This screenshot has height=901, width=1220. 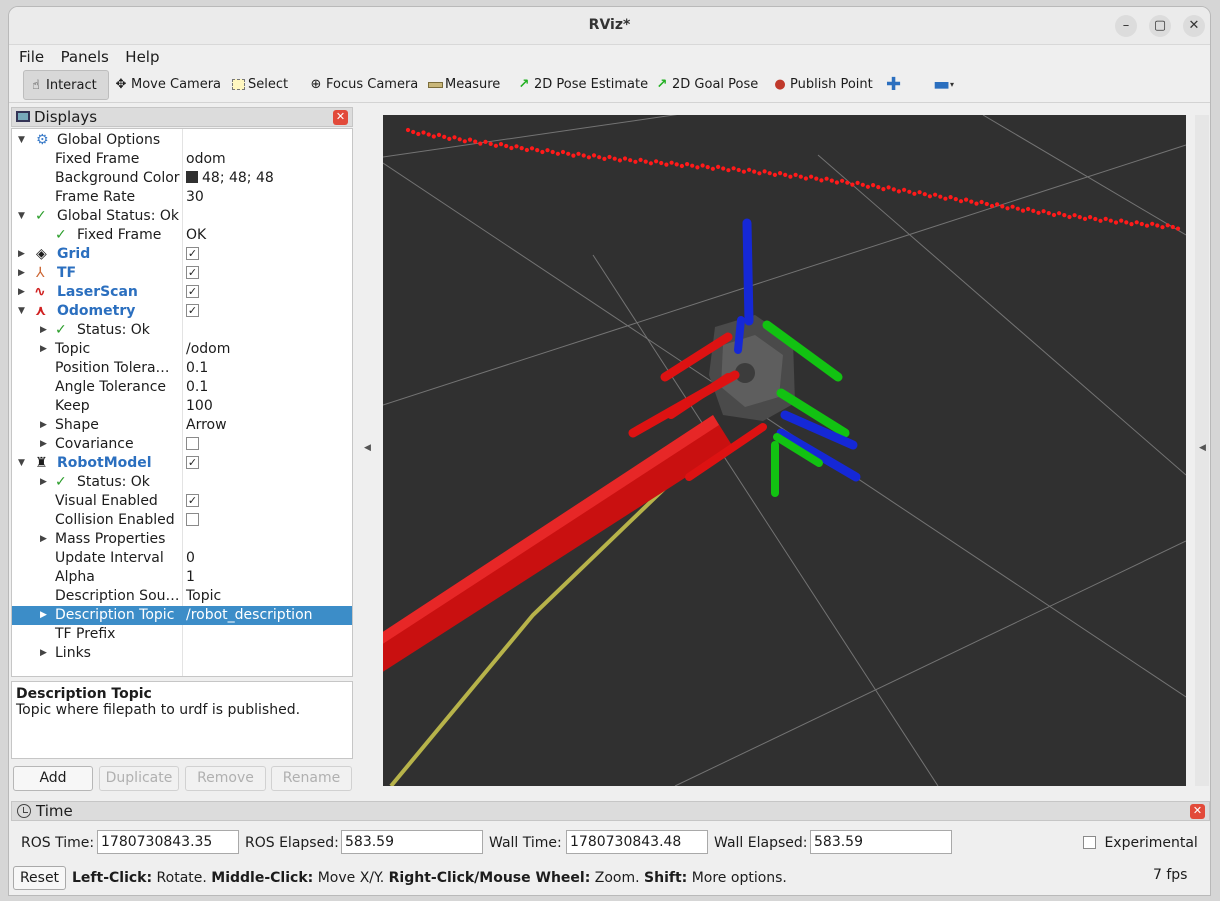 I want to click on tree-row-visual-enabled: Visual Enabled ✓, so click(x=182, y=501).